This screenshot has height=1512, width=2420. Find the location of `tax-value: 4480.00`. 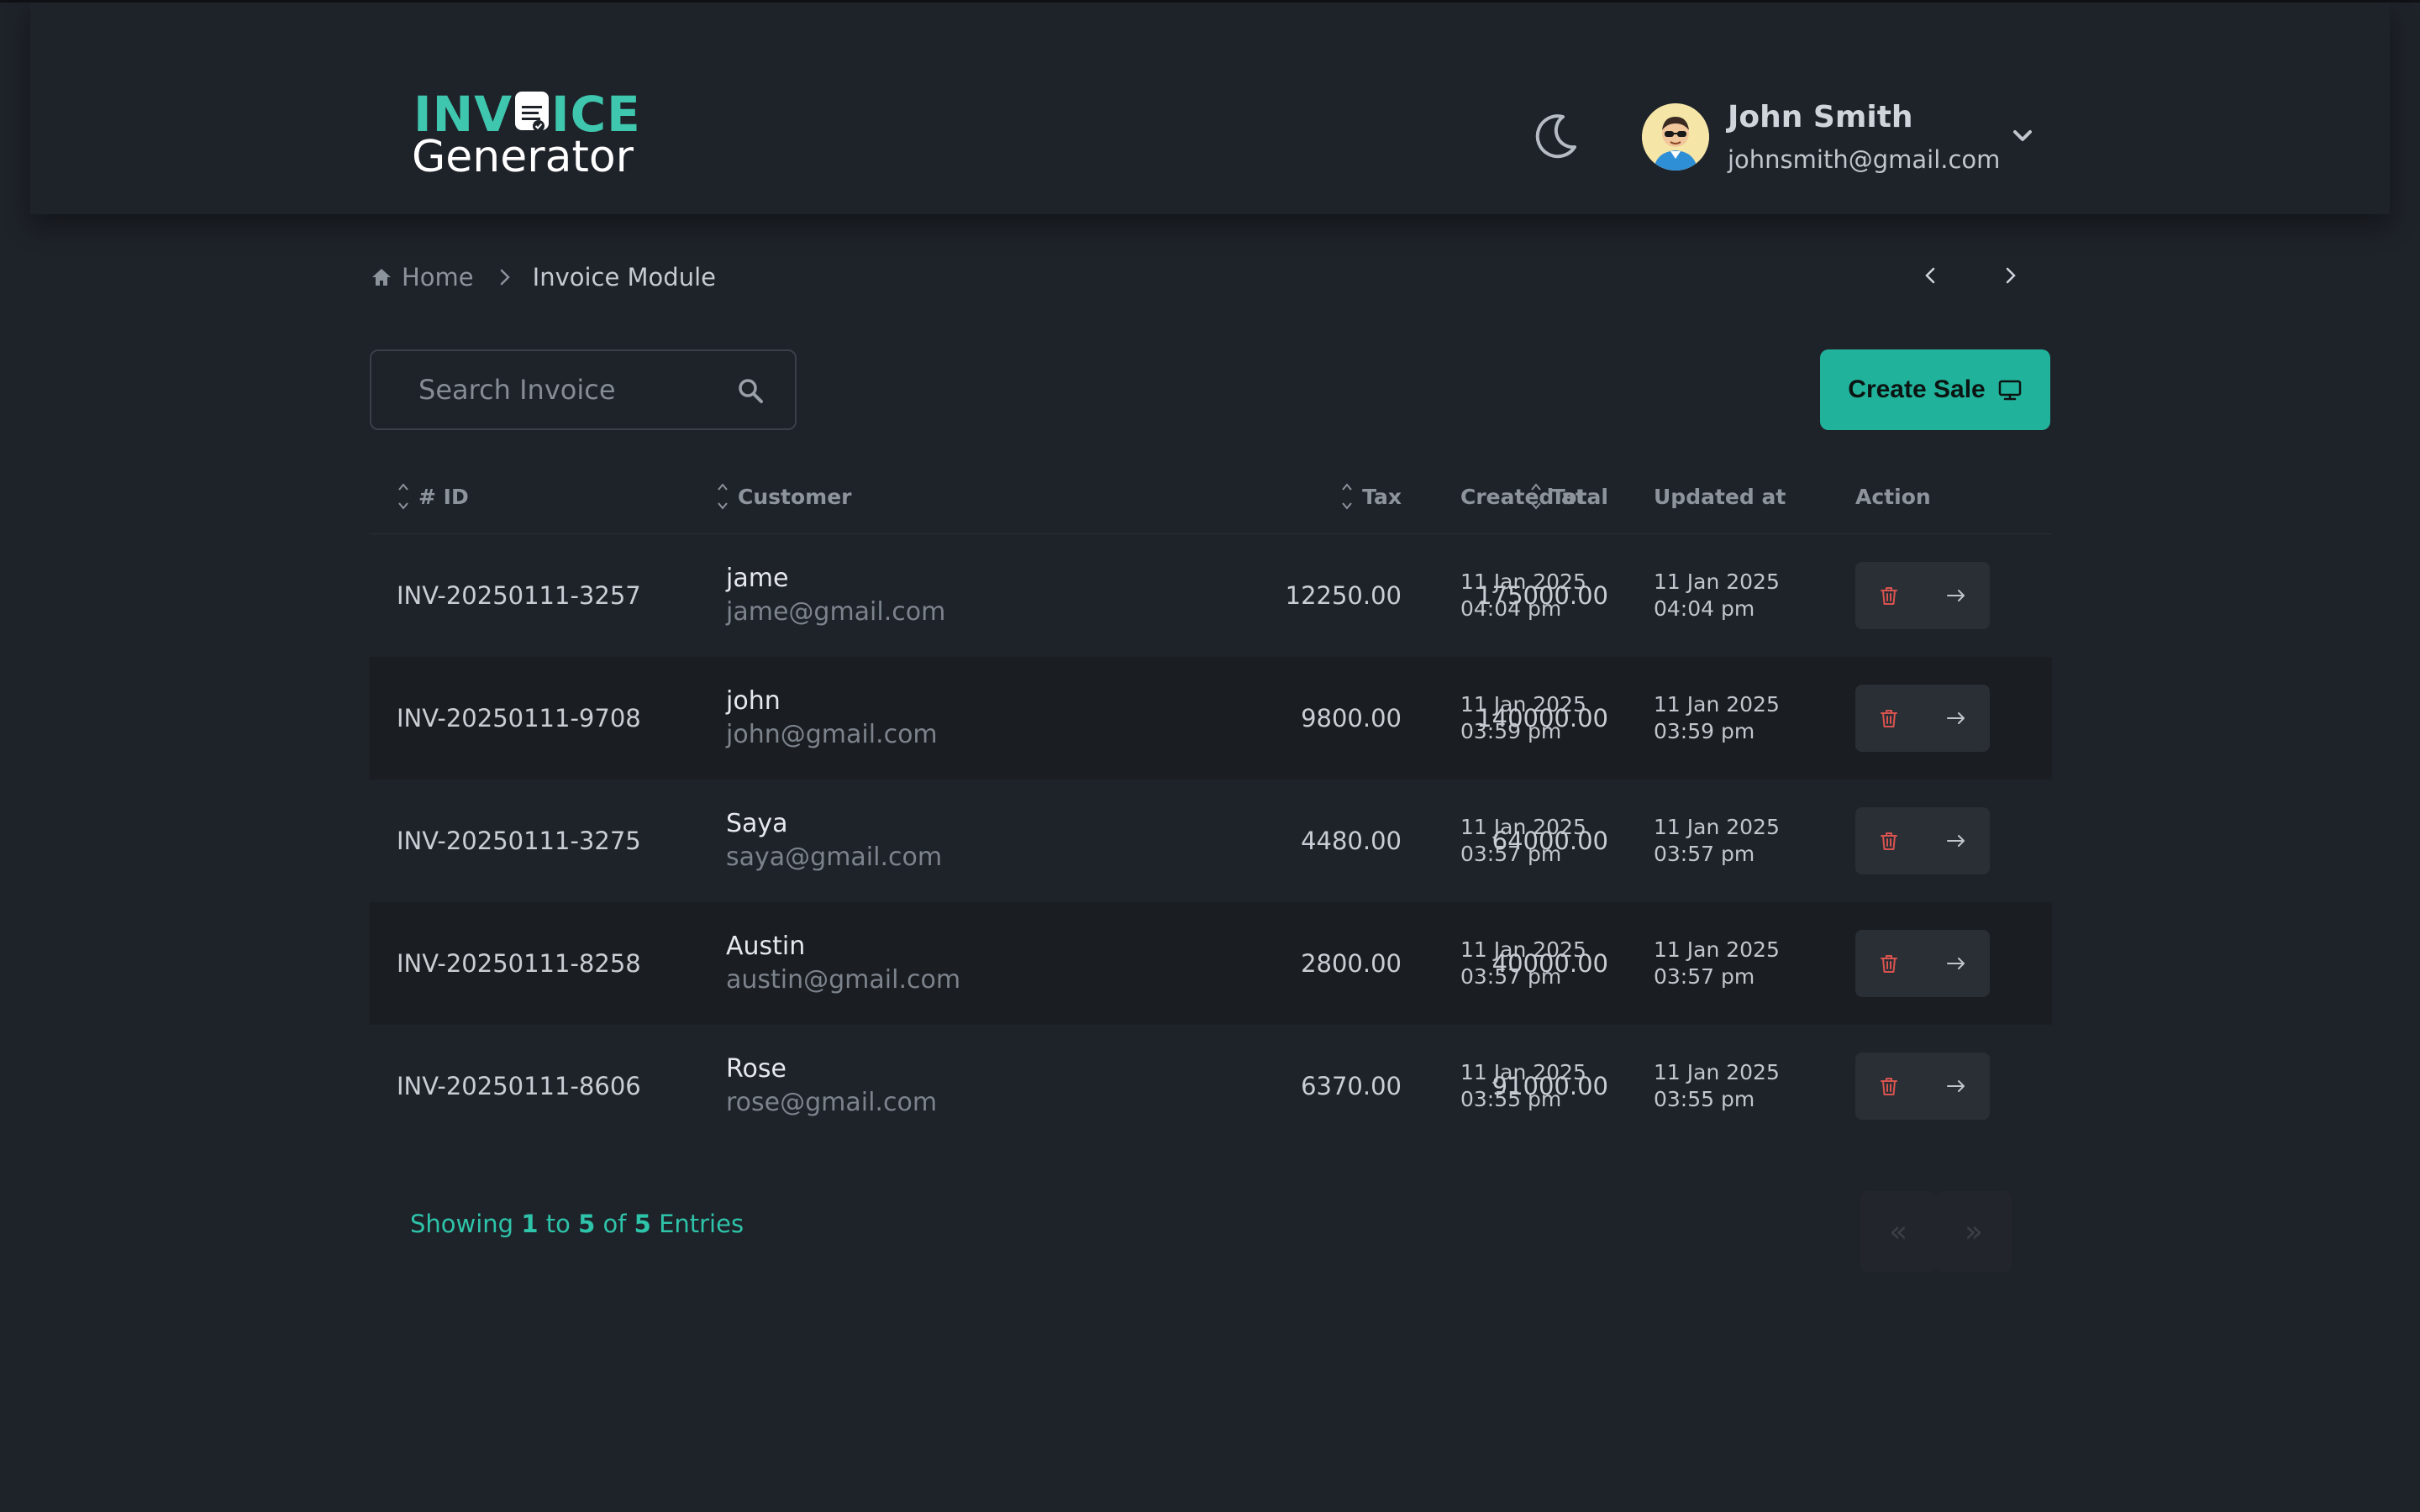

tax-value: 4480.00 is located at coordinates (1351, 841).